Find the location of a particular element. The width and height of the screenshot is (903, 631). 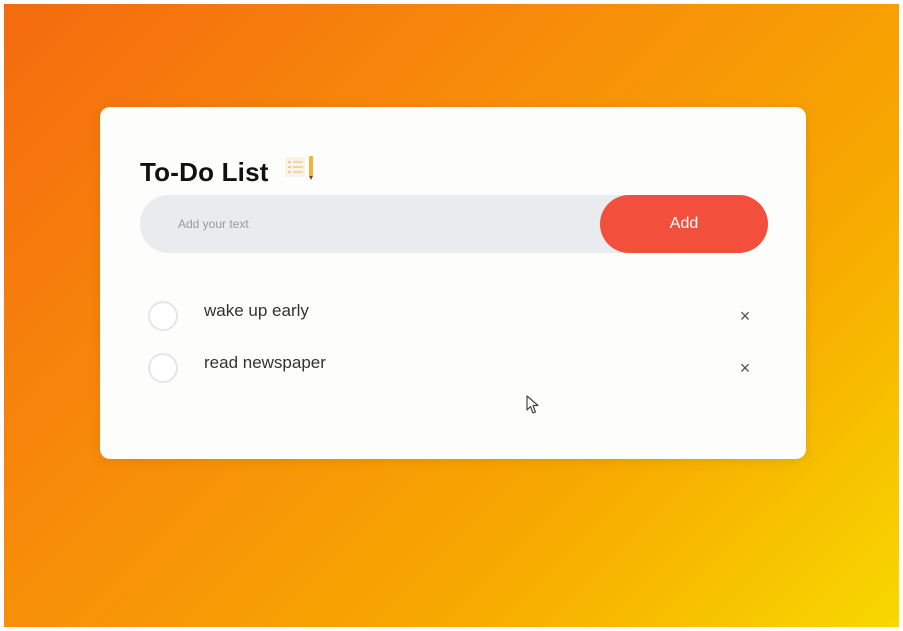

todo-text: read newspaper is located at coordinates (265, 362).